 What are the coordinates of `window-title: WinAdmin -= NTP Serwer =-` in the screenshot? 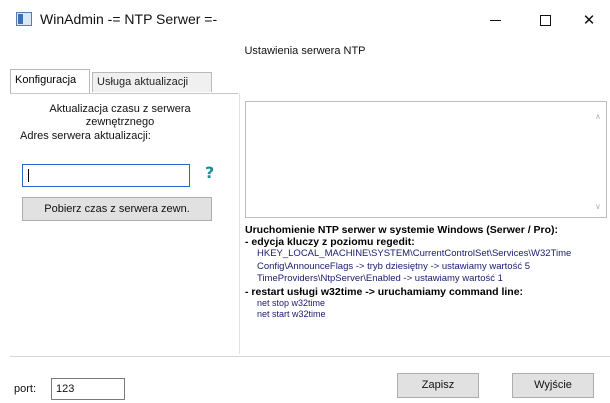 It's located at (129, 19).